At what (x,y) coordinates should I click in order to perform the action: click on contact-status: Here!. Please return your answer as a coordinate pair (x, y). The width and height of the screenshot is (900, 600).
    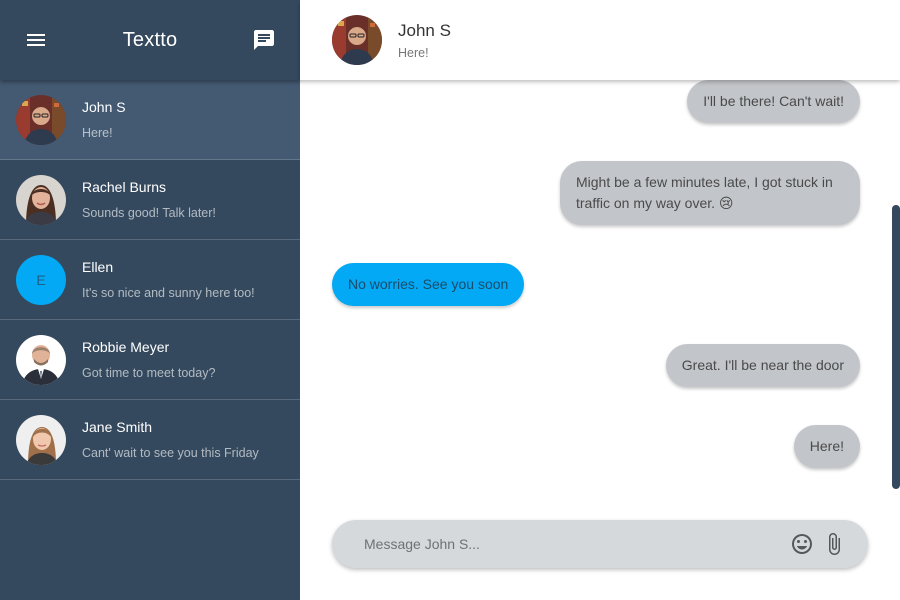
    Looking at the image, I should click on (413, 52).